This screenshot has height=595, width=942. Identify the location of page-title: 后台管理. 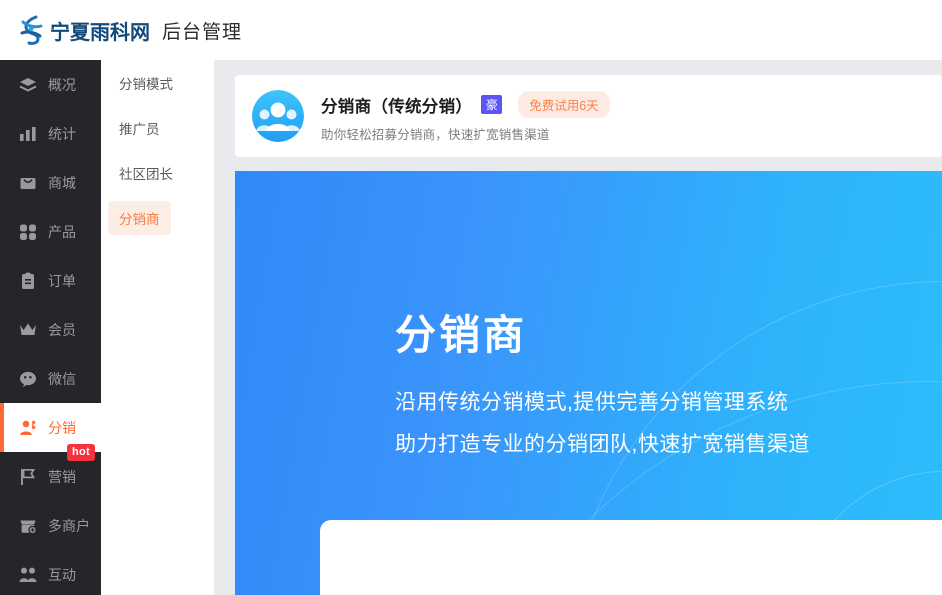
(202, 32).